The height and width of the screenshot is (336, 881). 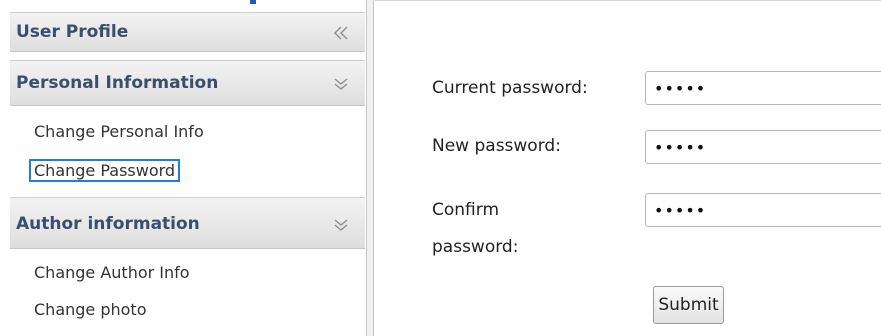 I want to click on accordion-title: Author information, so click(x=108, y=224).